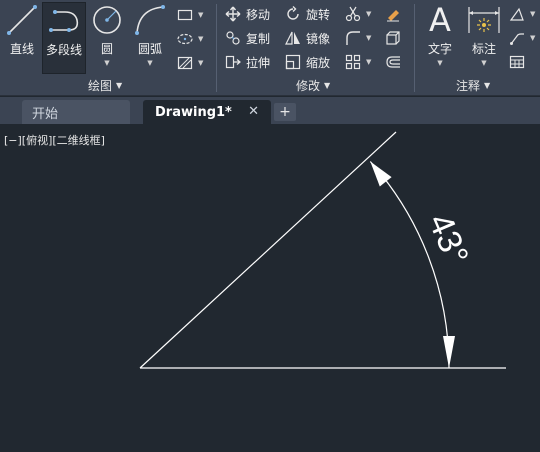  What do you see at coordinates (45, 114) in the screenshot?
I see `tab-start-label: 开始` at bounding box center [45, 114].